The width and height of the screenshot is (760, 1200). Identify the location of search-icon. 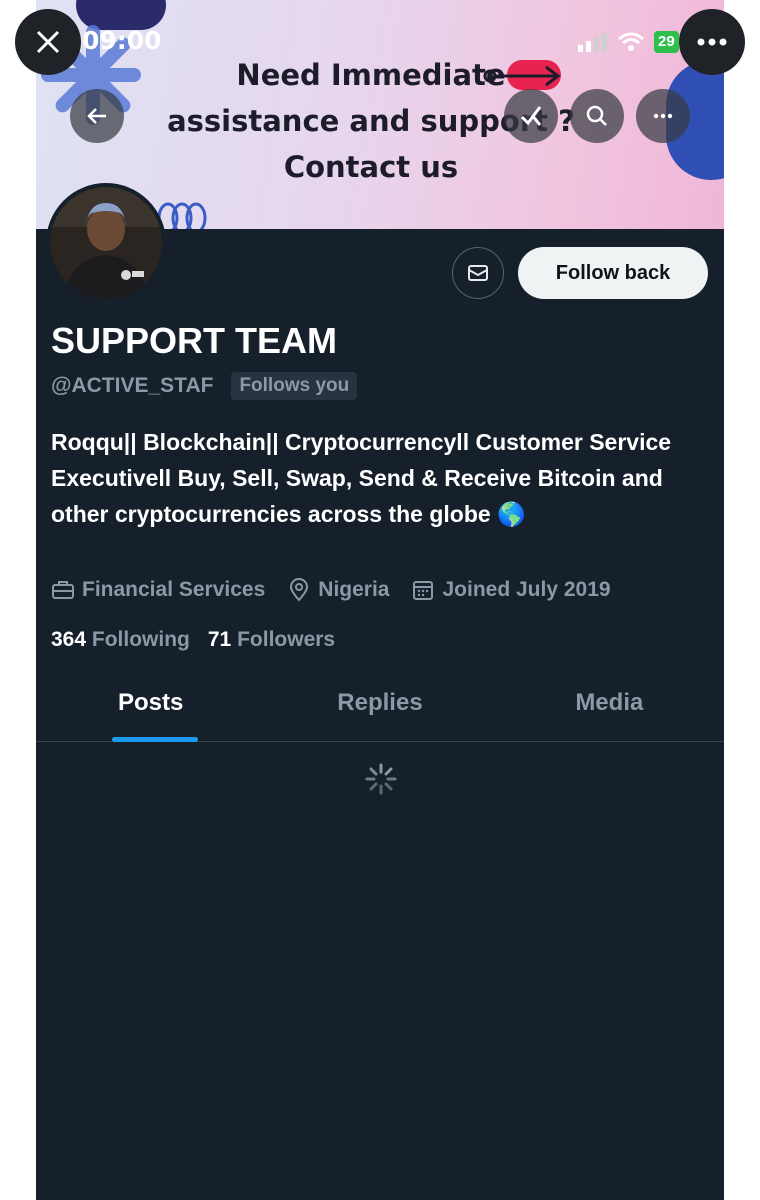
(596, 115).